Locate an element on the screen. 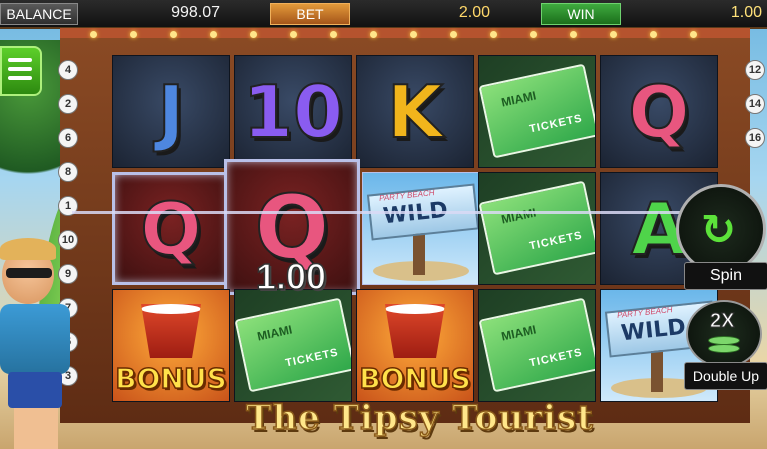 Image resolution: width=767 pixels, height=449 pixels. game-logo: The Tipsy Tourist is located at coordinates (419, 418).